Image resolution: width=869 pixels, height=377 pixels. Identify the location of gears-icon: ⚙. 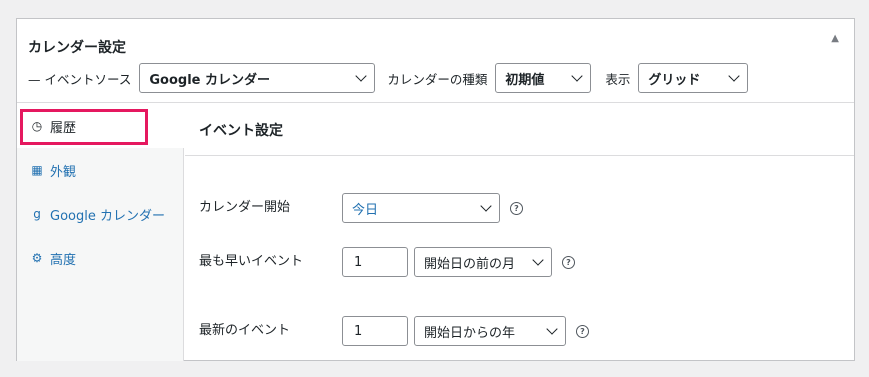
(37, 258).